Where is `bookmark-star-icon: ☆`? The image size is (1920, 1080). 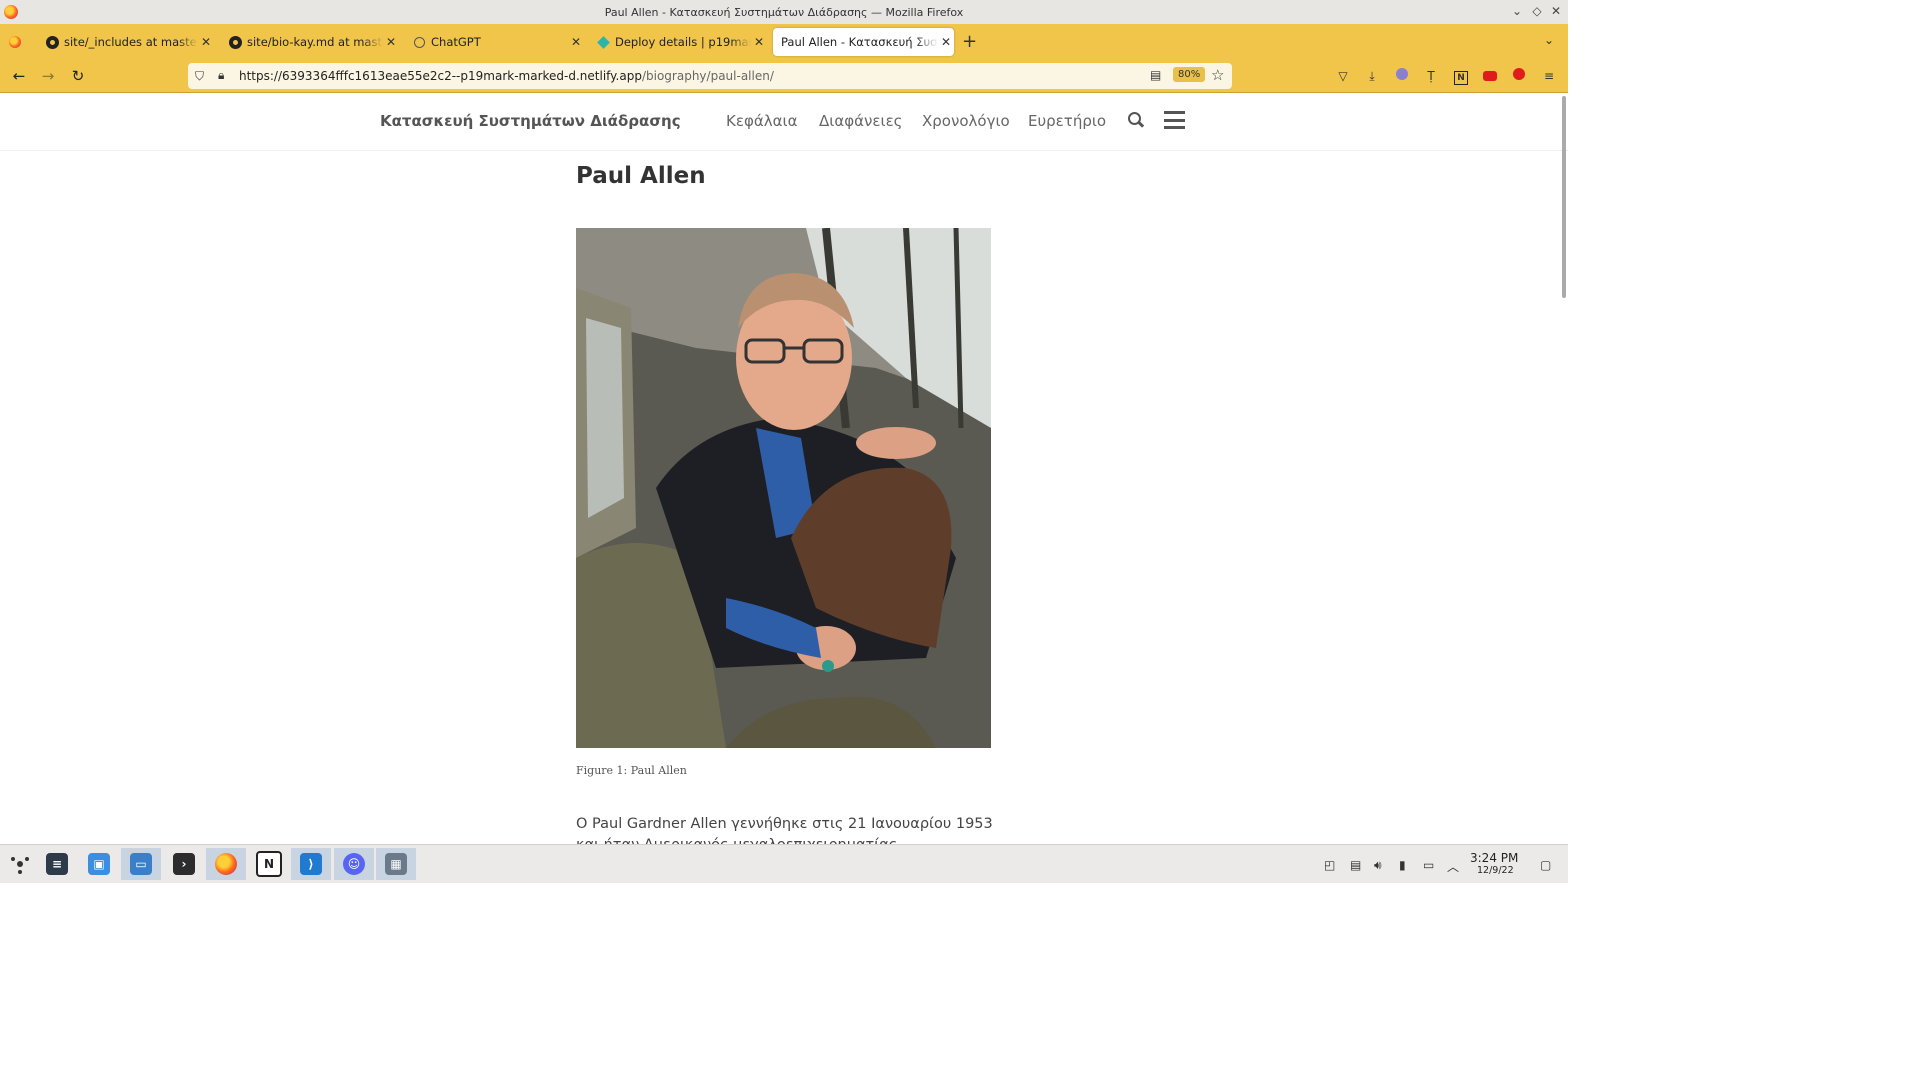 bookmark-star-icon: ☆ is located at coordinates (1217, 75).